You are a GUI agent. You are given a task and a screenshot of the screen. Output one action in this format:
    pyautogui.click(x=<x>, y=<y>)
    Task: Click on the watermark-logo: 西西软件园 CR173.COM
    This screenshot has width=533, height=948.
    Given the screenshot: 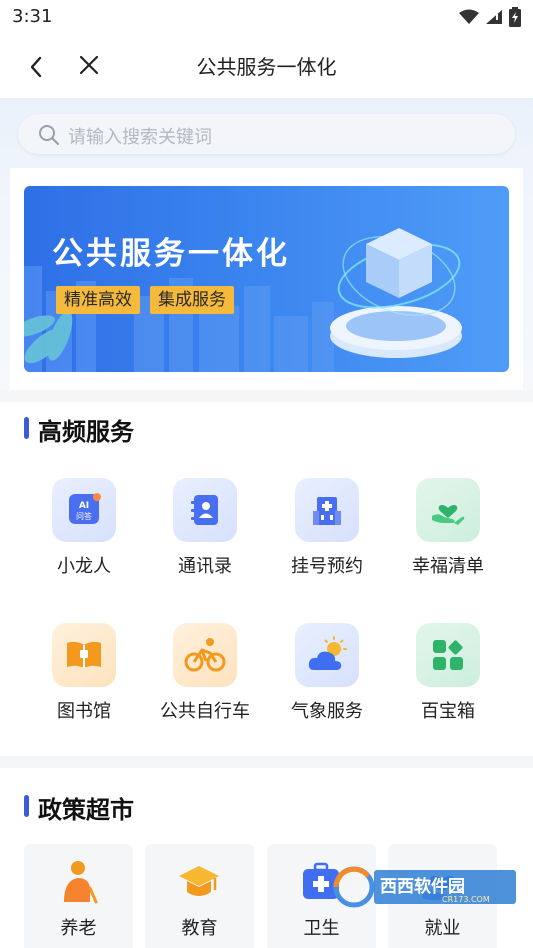 What is the action you would take?
    pyautogui.click(x=426, y=887)
    